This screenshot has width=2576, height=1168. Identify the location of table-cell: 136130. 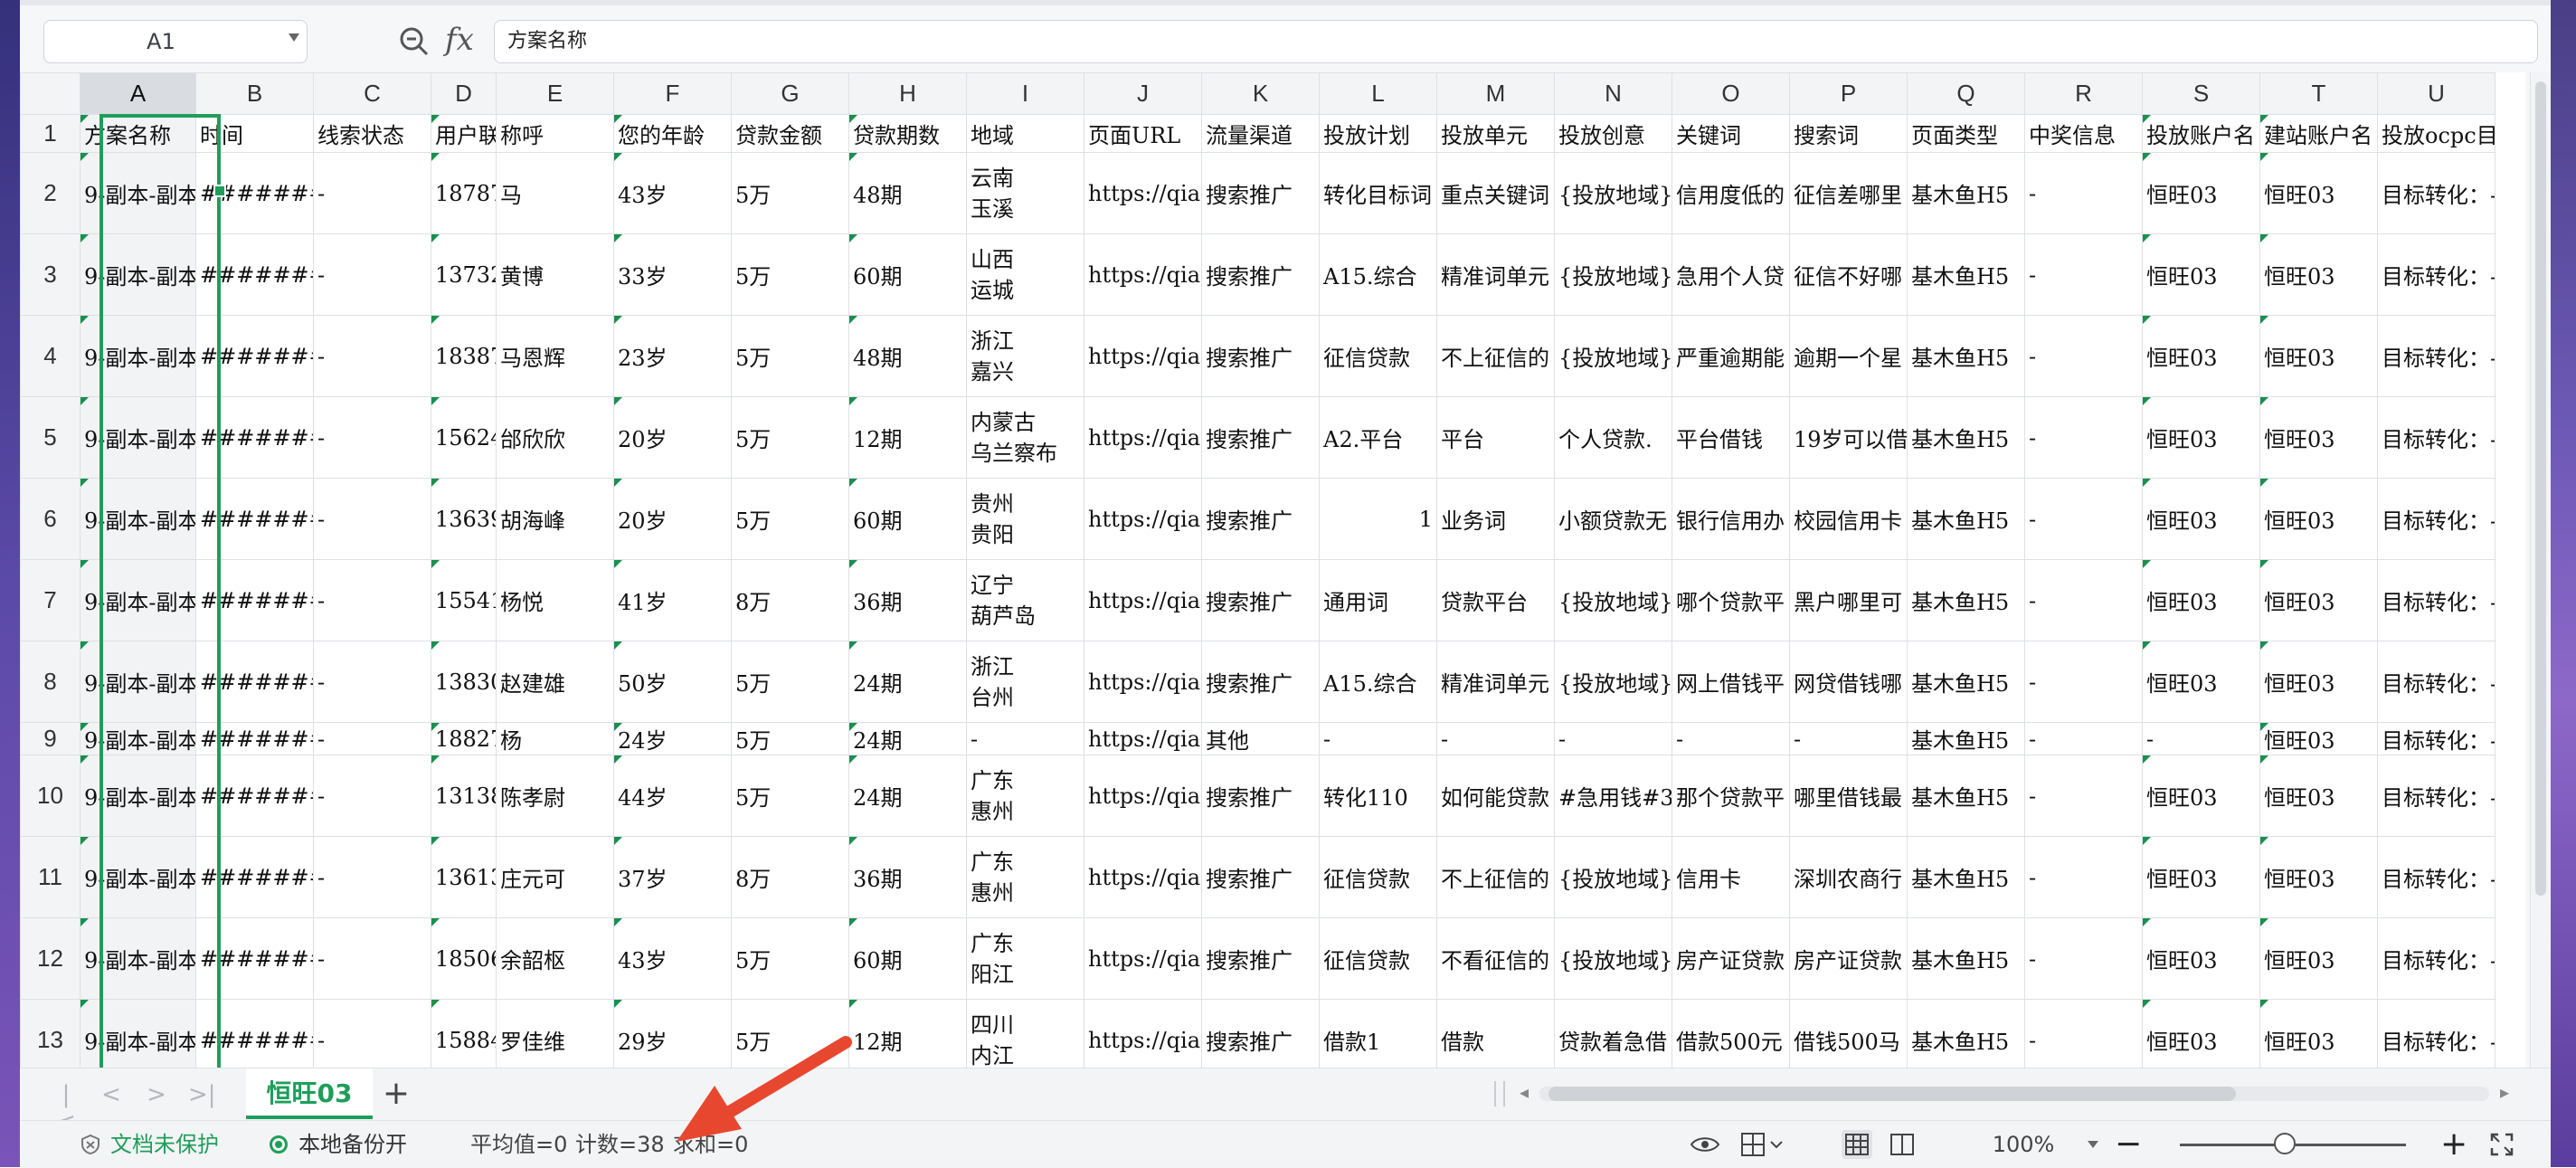
(464, 877).